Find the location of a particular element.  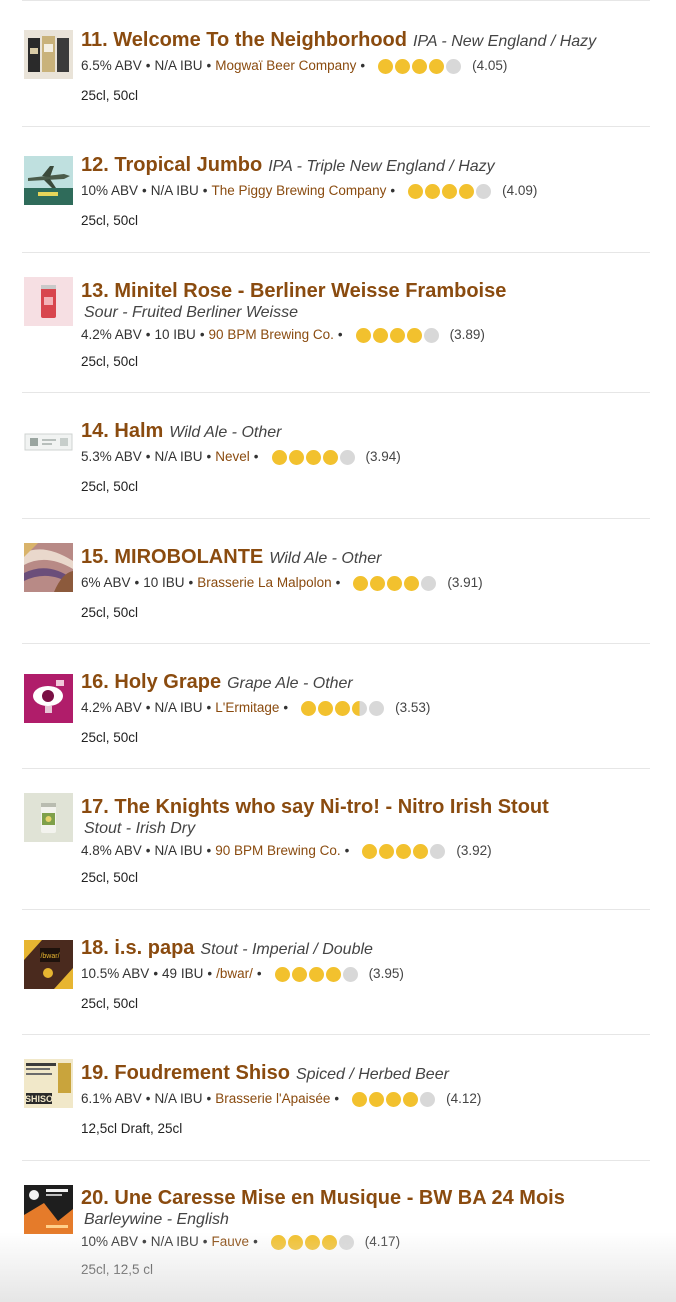

beer-style: IPA - Triple New England / Hazy is located at coordinates (381, 166).